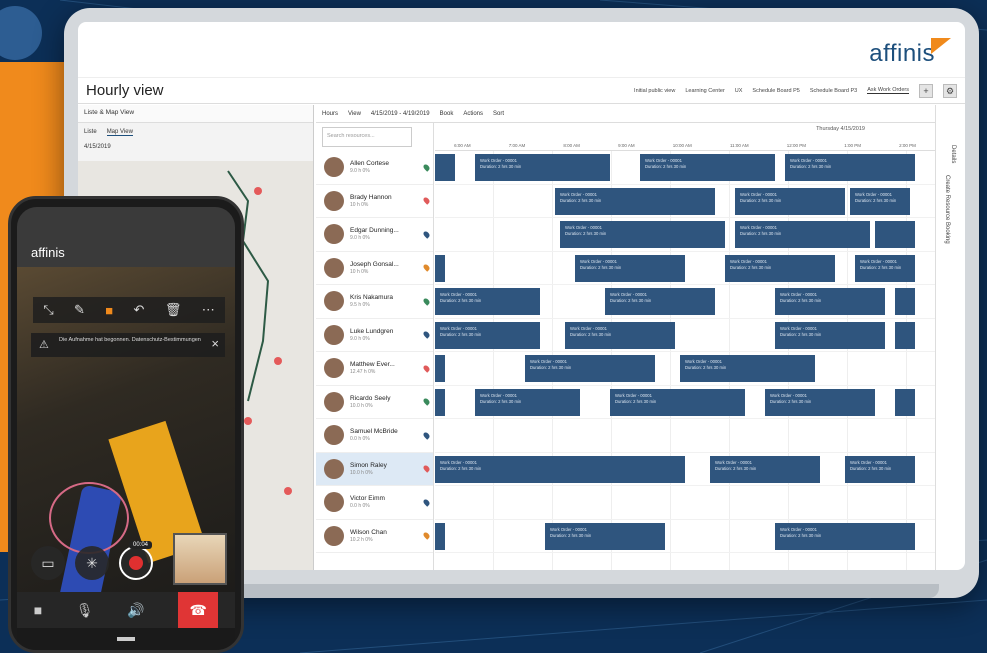  I want to click on video-camera-icon: ■, so click(38, 610).